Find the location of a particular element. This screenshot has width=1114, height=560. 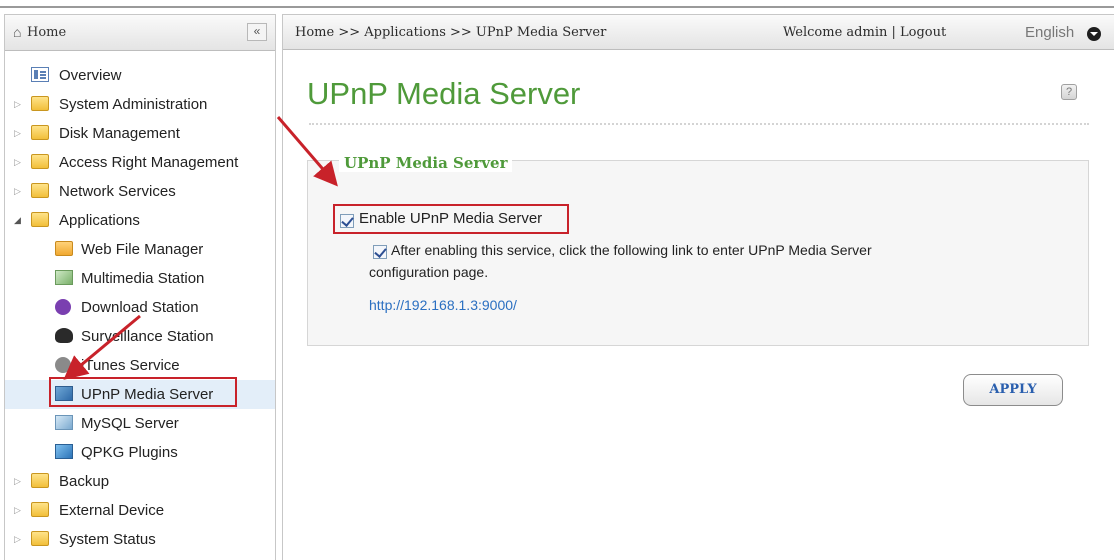

sidebar-item-network-services: ▷ Network Services is located at coordinates (140, 191).